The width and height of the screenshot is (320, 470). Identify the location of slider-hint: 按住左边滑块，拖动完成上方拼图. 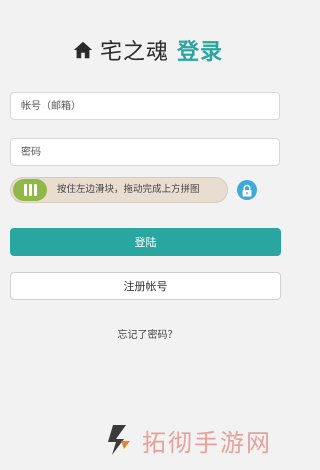
(128, 189).